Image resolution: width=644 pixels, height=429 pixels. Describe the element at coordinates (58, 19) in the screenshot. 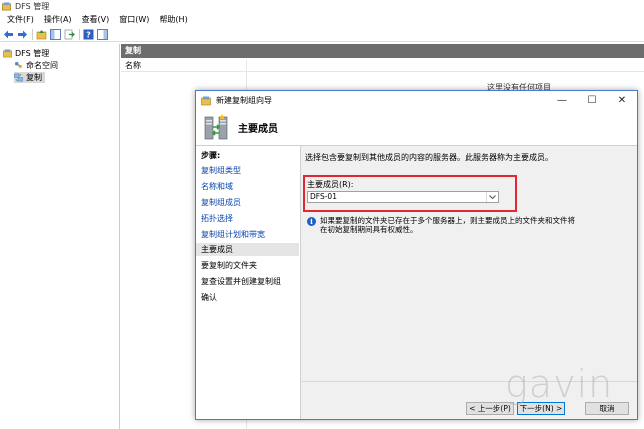

I see `menu-action: 操作(A)` at that location.